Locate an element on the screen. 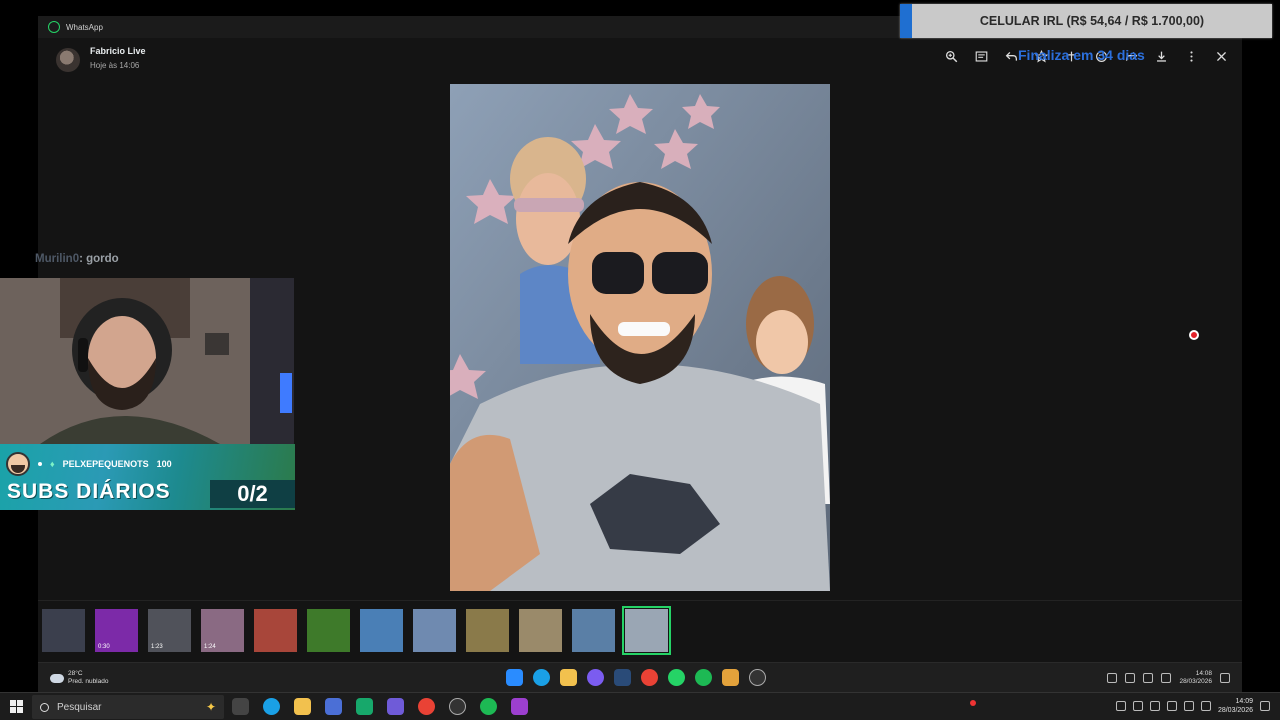 The image size is (1280, 720). host-taskbar: Pesquisar ✦ 14:09 28/03/2026 is located at coordinates (640, 706).